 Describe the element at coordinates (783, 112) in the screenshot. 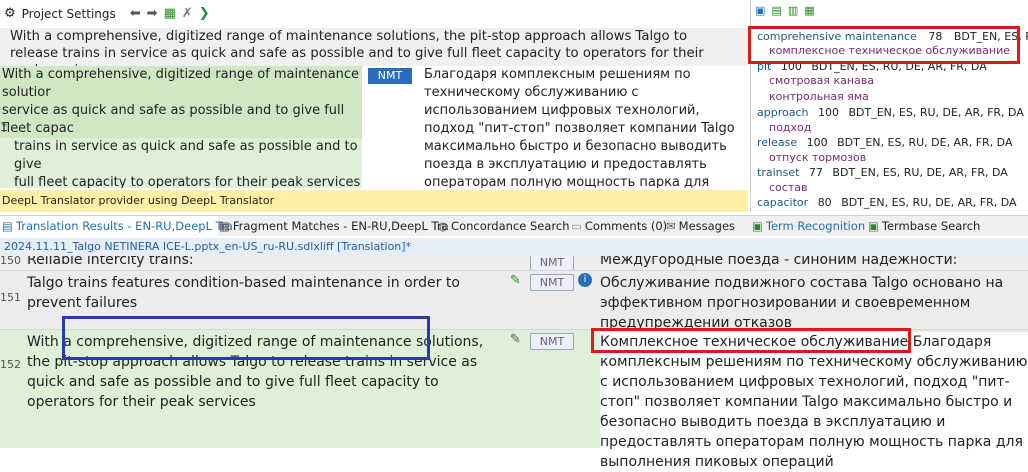

I see `term-source: approach` at that location.